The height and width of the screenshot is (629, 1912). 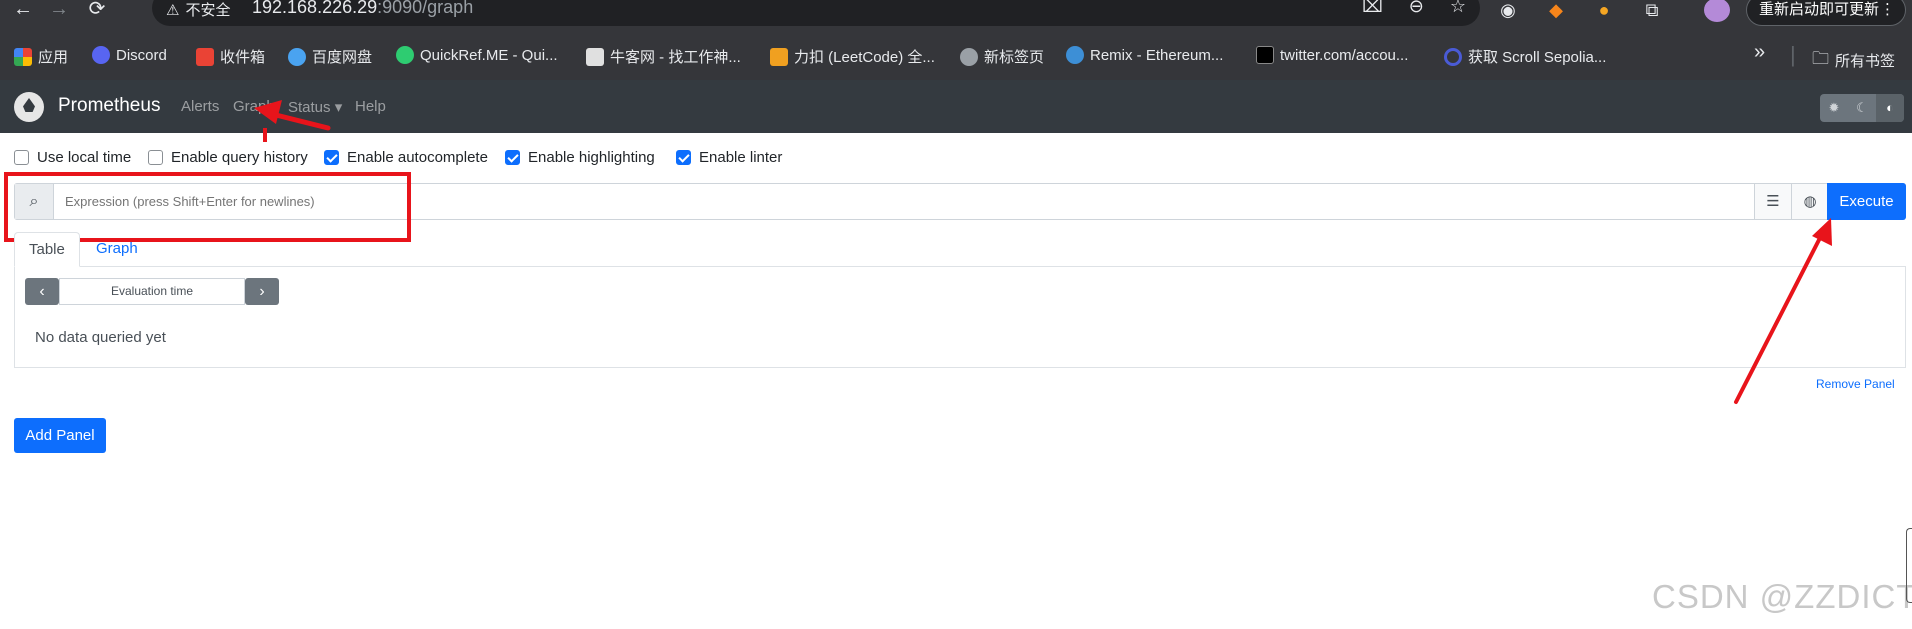 What do you see at coordinates (1834, 108) in the screenshot?
I see `light-theme-icon: ✹` at bounding box center [1834, 108].